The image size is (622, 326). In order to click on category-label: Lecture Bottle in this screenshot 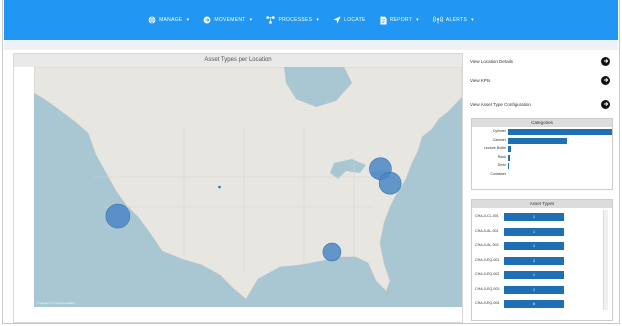, I will do `click(494, 148)`.